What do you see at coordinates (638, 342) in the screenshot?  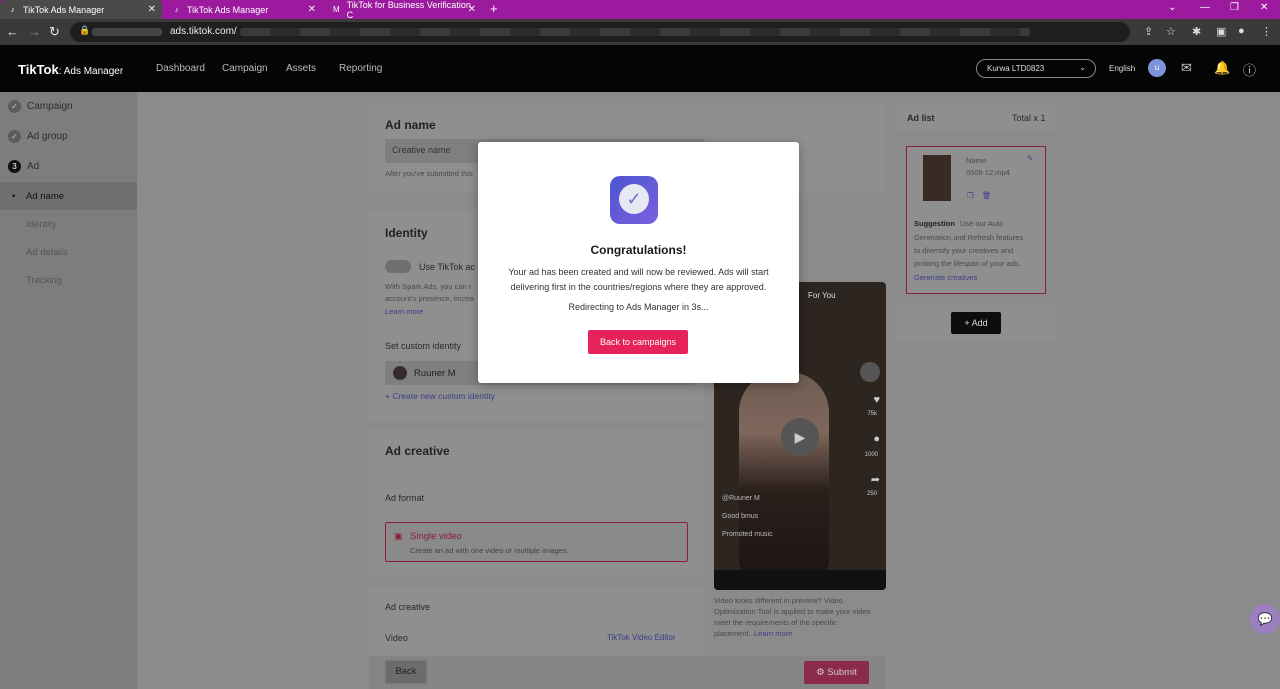 I see `back-to-campaigns-button: Back to campaigns` at bounding box center [638, 342].